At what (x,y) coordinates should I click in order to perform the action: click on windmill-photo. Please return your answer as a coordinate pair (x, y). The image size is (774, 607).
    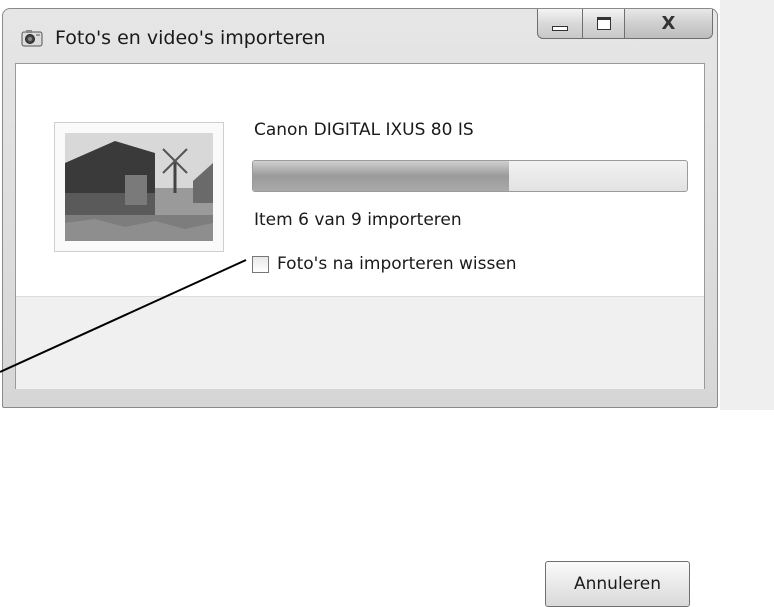
    Looking at the image, I should click on (139, 187).